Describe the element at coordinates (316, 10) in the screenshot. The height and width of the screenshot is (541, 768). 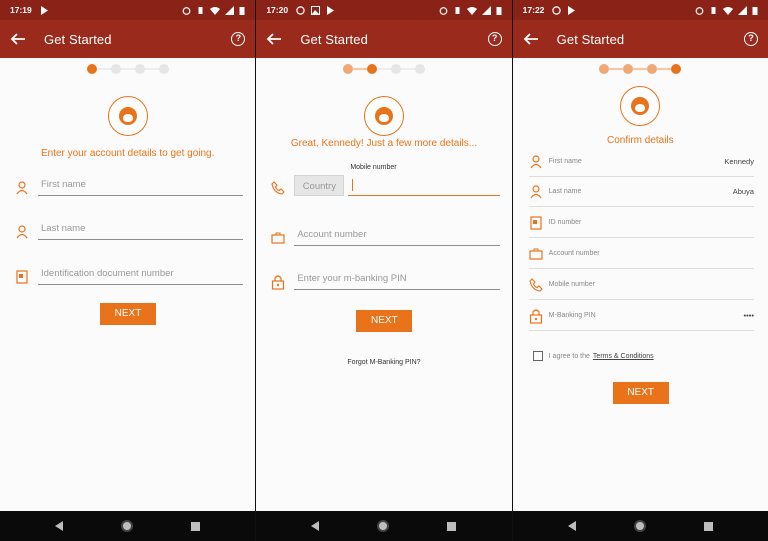
I see `image-icon` at that location.